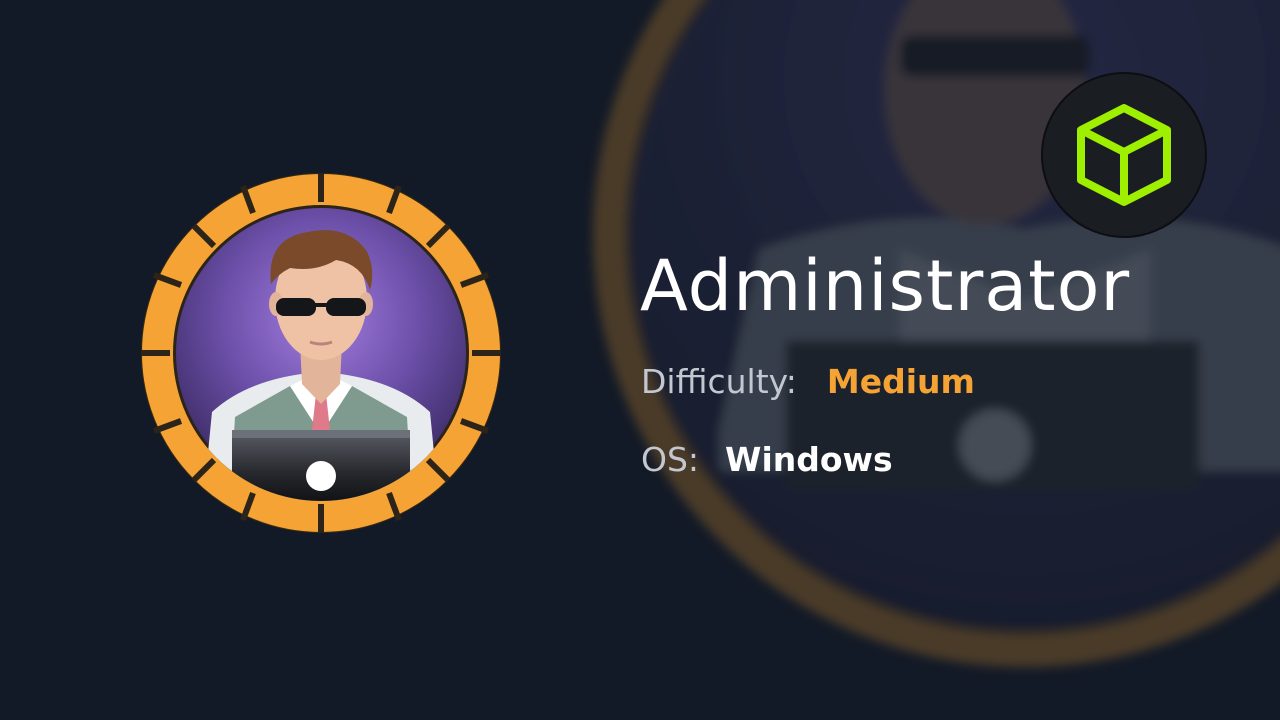 The image size is (1280, 720). I want to click on difficulty-row: Difficulty: Medium, so click(808, 382).